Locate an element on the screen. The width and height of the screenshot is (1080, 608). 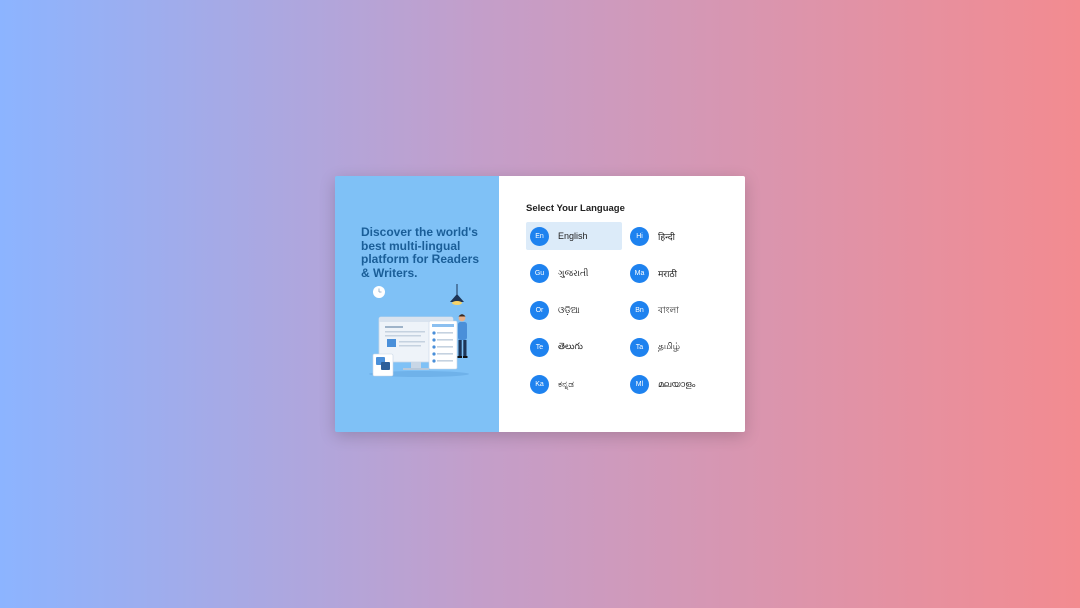
language-name: English is located at coordinates (573, 236).